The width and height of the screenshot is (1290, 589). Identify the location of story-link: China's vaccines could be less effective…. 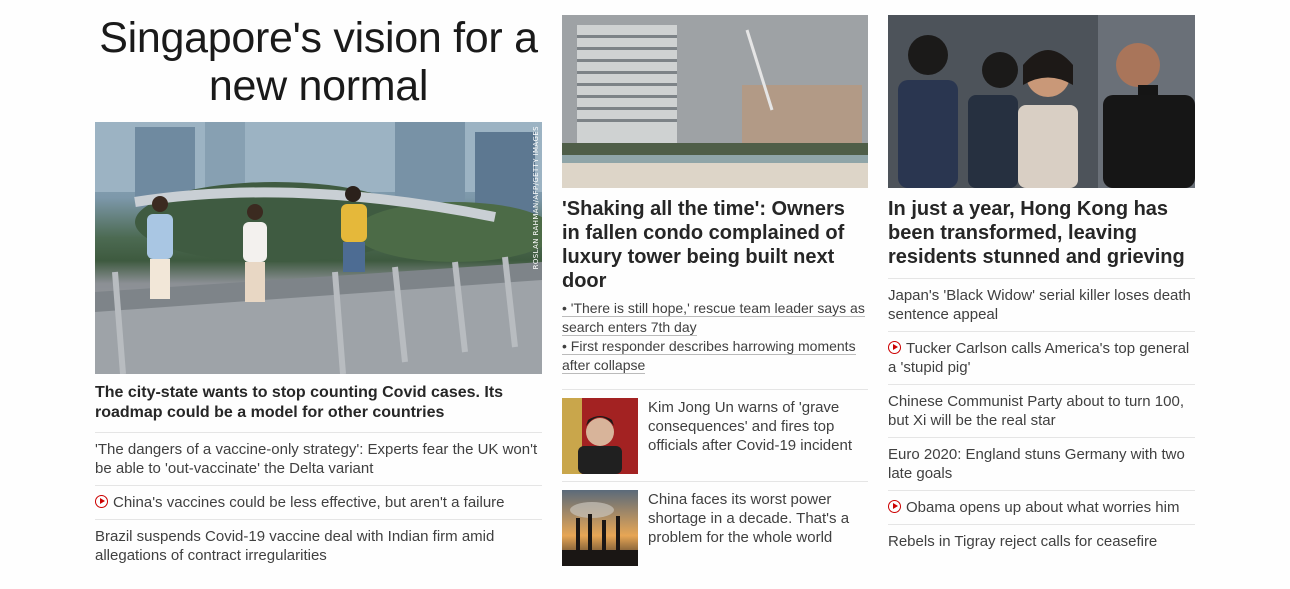
(309, 502).